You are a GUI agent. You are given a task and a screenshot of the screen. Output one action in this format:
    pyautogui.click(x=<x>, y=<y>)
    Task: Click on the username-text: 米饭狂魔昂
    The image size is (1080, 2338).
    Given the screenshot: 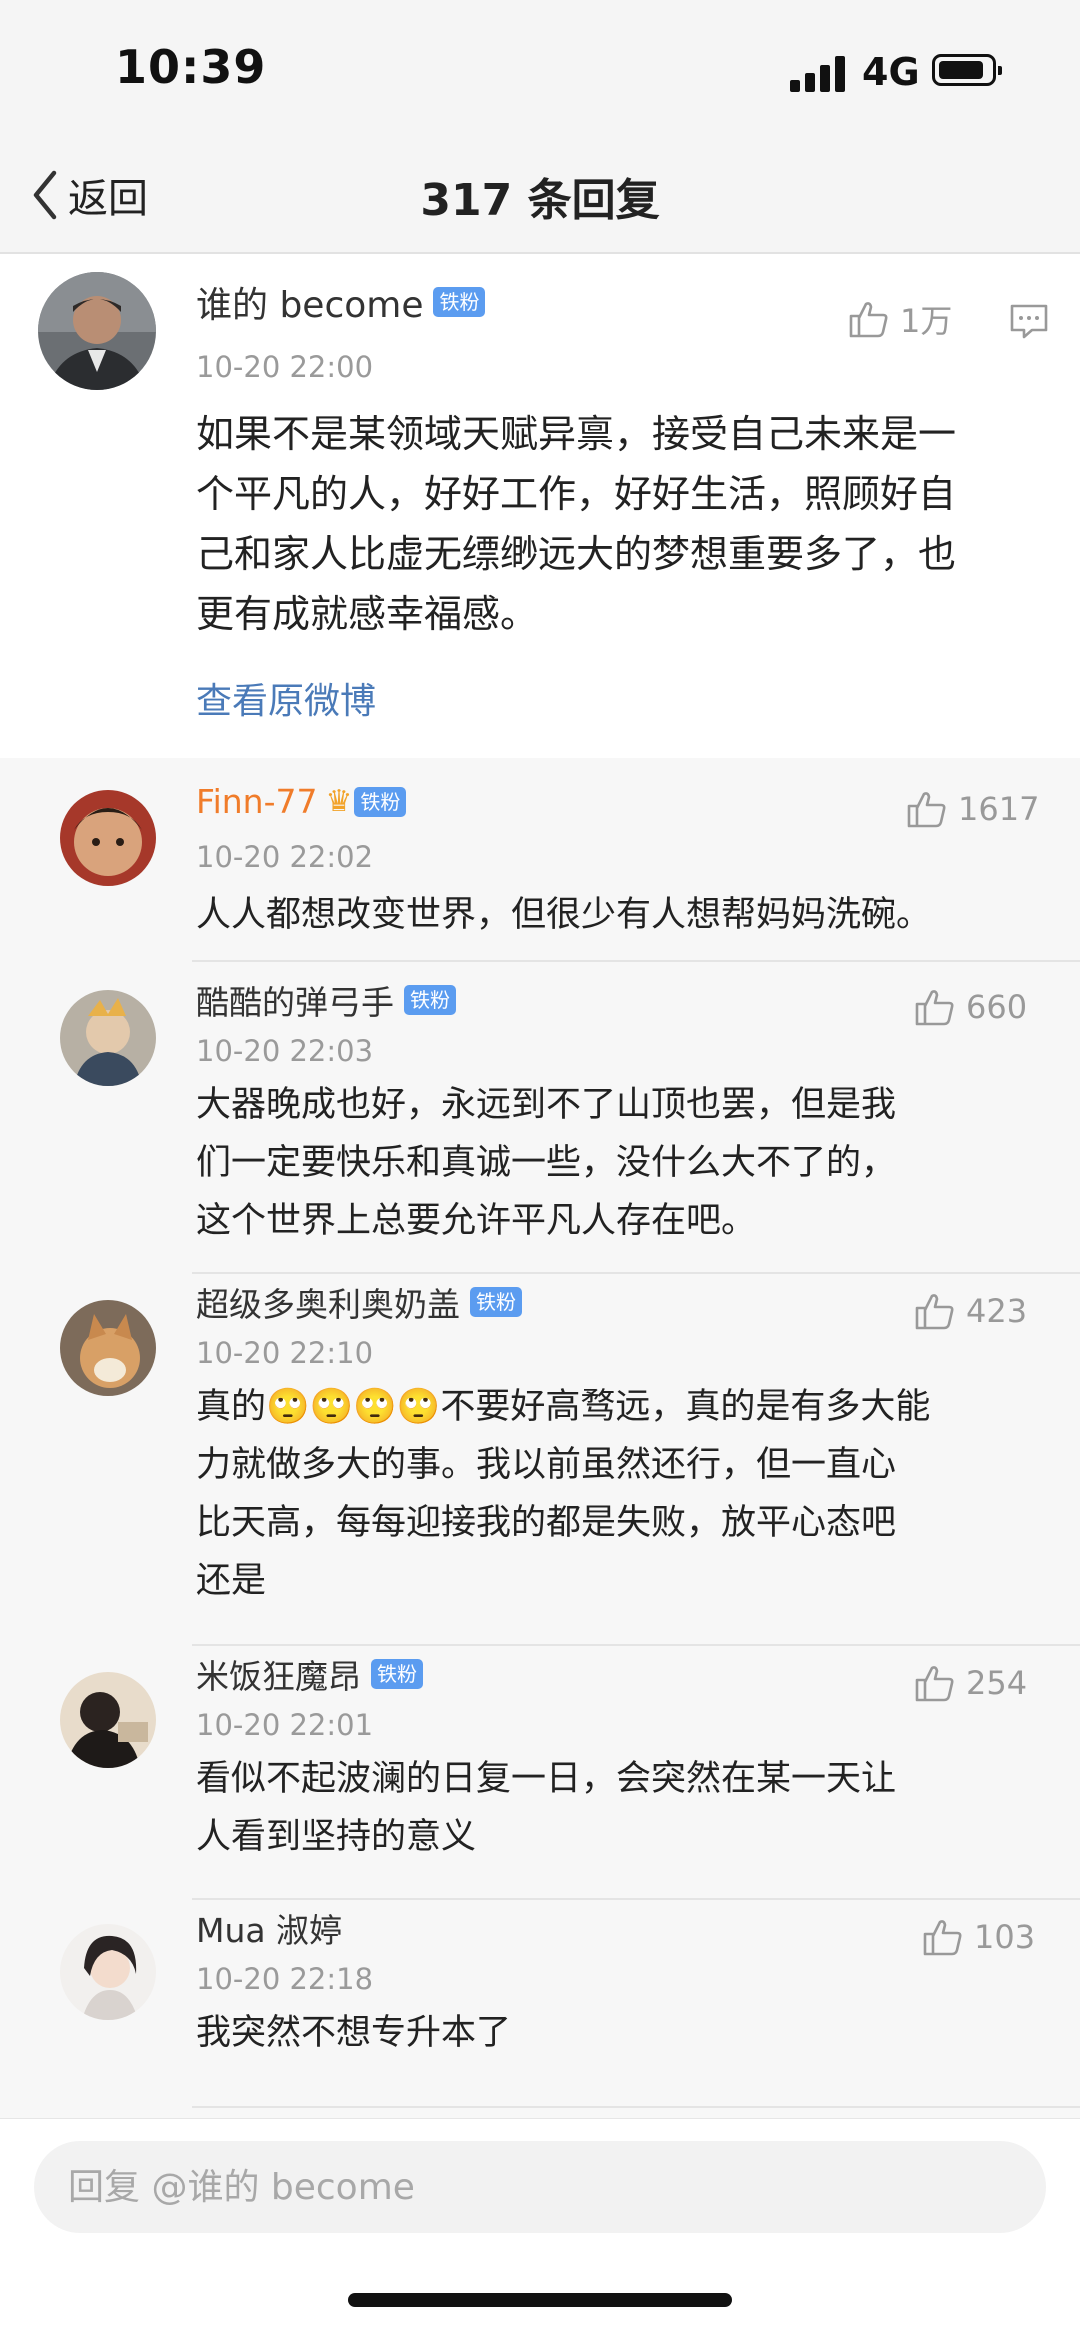 What is the action you would take?
    pyautogui.click(x=278, y=1676)
    